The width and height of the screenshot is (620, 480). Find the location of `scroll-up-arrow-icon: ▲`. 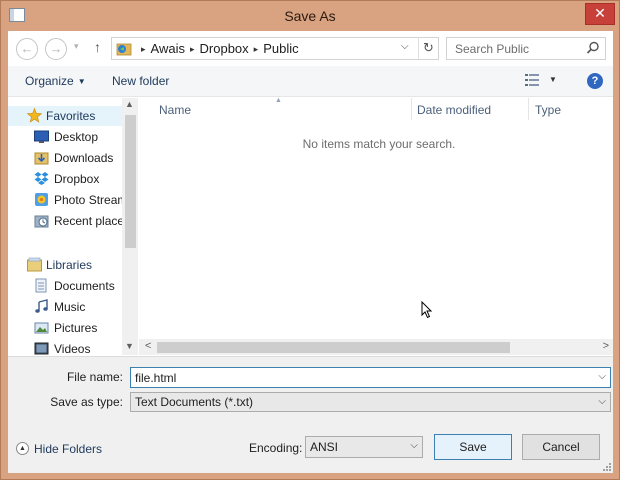

scroll-up-arrow-icon: ▲ is located at coordinates (129, 104).